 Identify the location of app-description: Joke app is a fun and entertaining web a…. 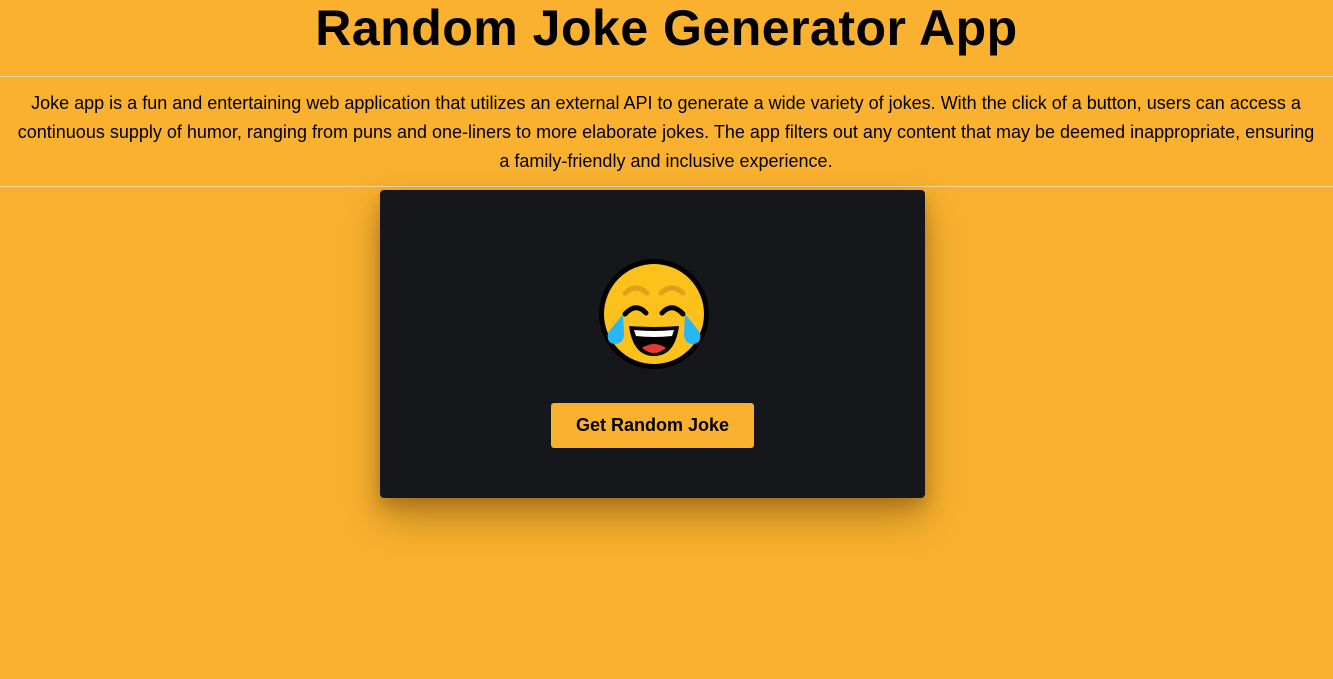
(666, 132).